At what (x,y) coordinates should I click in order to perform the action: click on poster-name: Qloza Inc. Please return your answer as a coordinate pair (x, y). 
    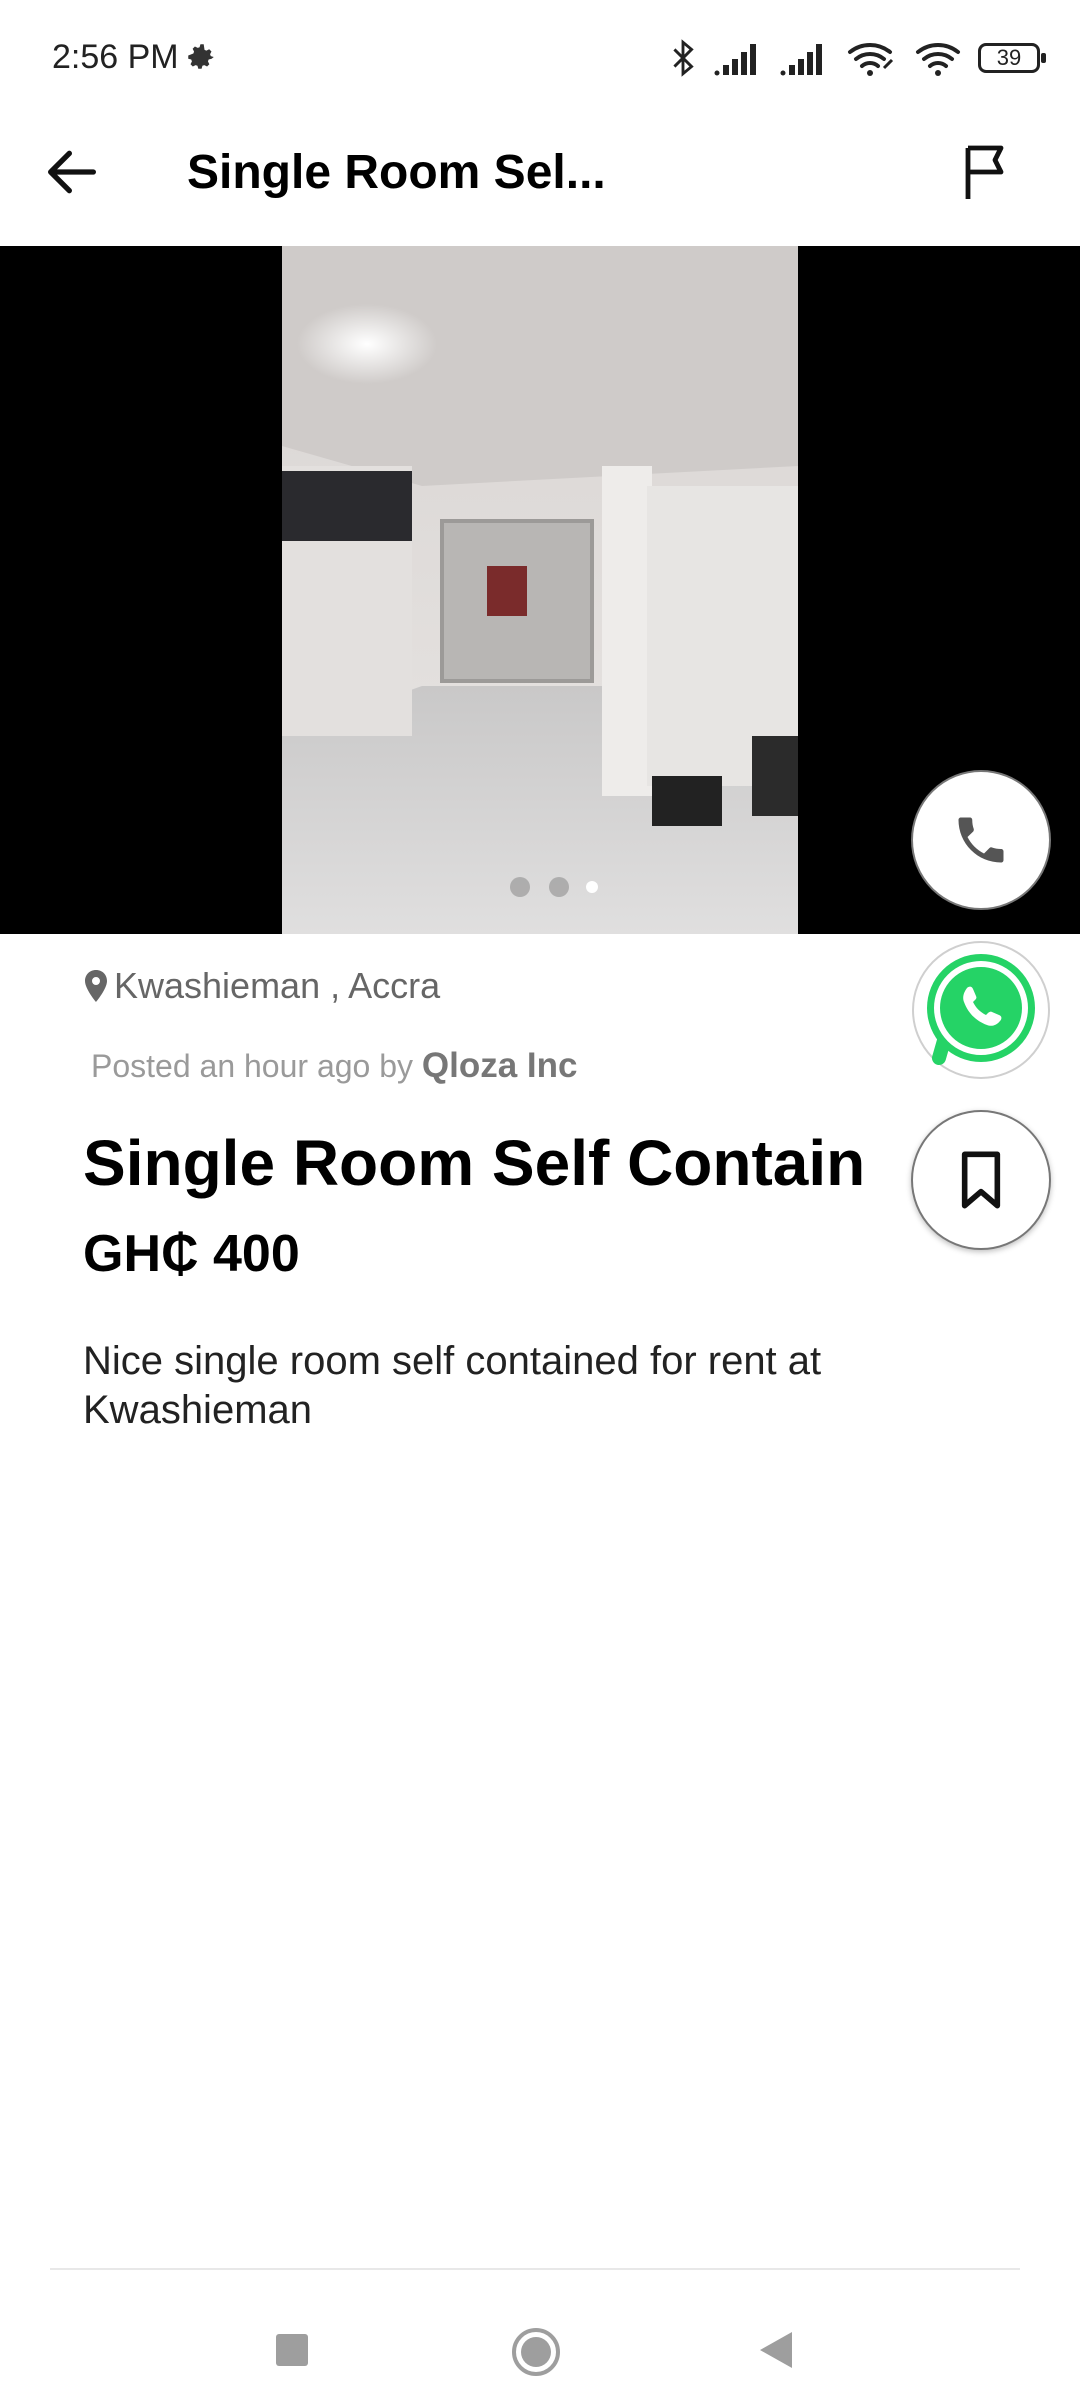
    Looking at the image, I should click on (500, 1065).